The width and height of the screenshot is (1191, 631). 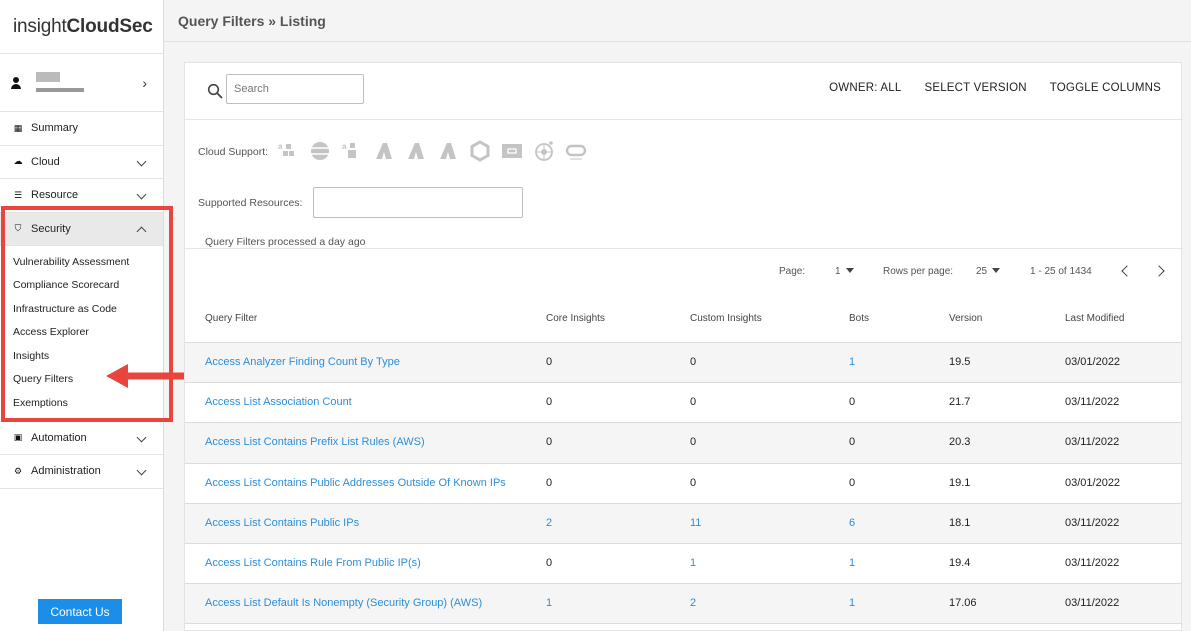 I want to click on pagination-range: 1 - 25 of 1434, so click(x=1061, y=271).